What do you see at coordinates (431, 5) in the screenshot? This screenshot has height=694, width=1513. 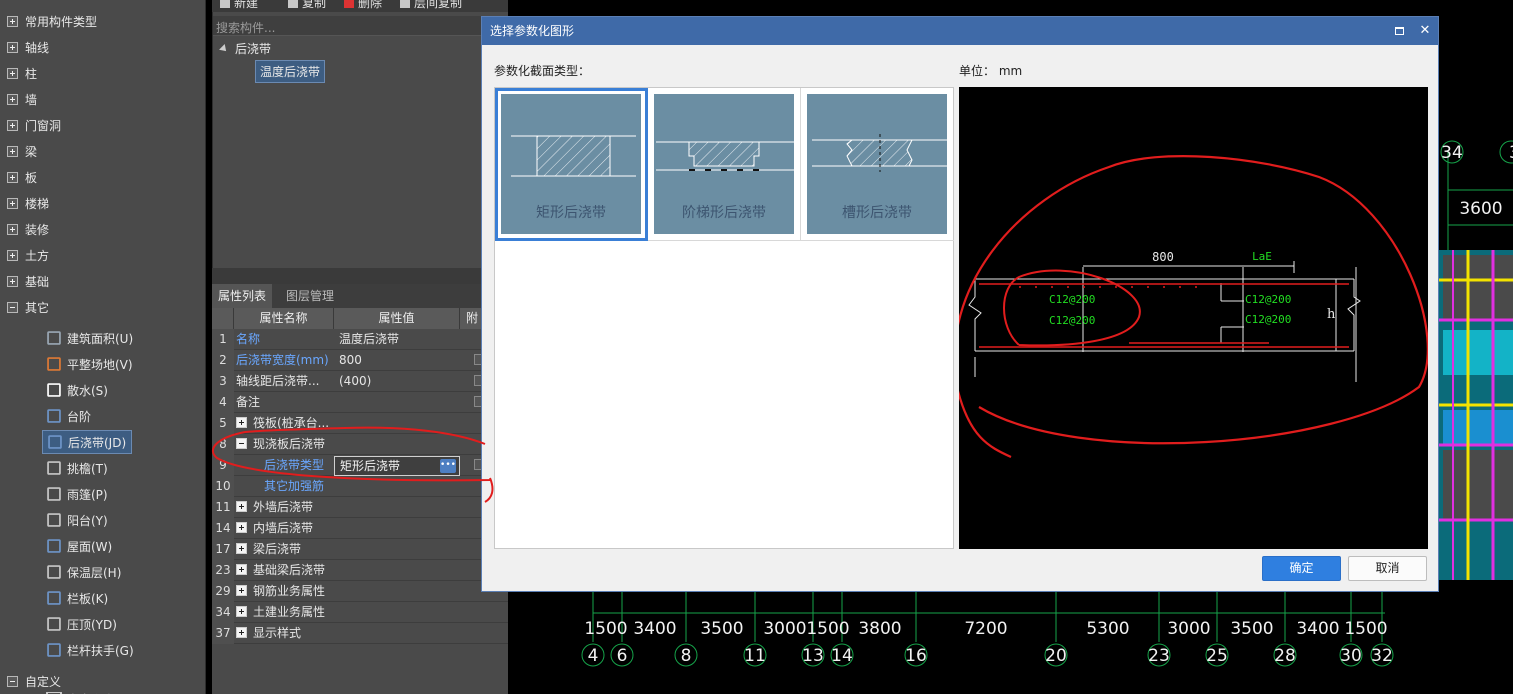 I see `layer-copy-button: 层间复制` at bounding box center [431, 5].